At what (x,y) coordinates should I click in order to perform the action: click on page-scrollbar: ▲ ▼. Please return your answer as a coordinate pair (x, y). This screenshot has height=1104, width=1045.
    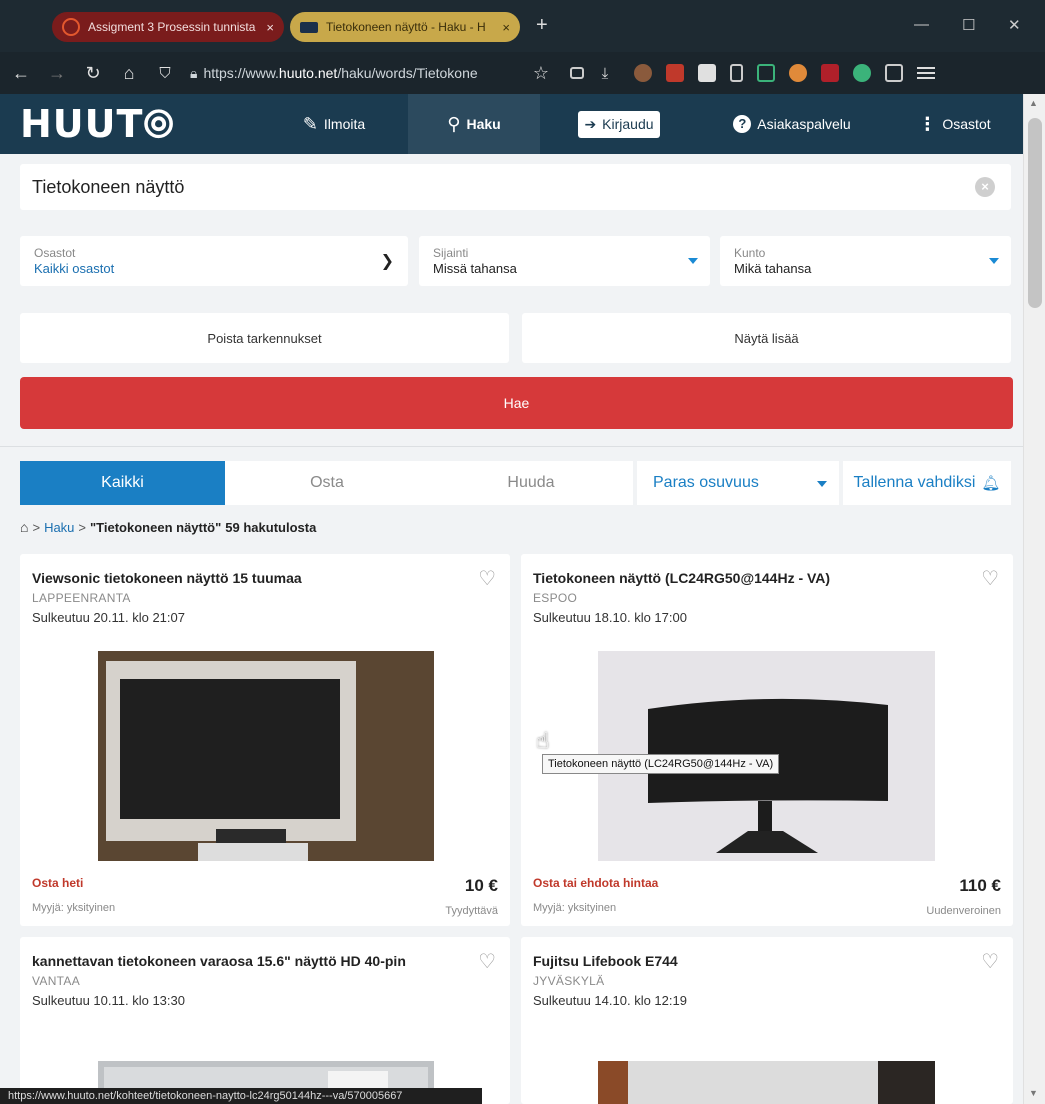
    Looking at the image, I should click on (1034, 599).